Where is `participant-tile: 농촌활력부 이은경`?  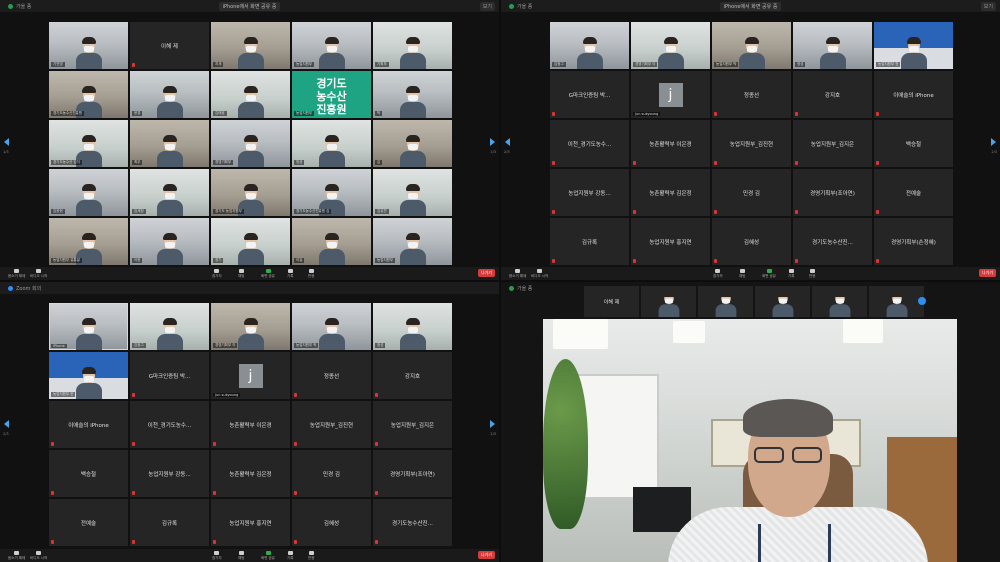
participant-tile: 농촌활력부 이은경 is located at coordinates (670, 143).